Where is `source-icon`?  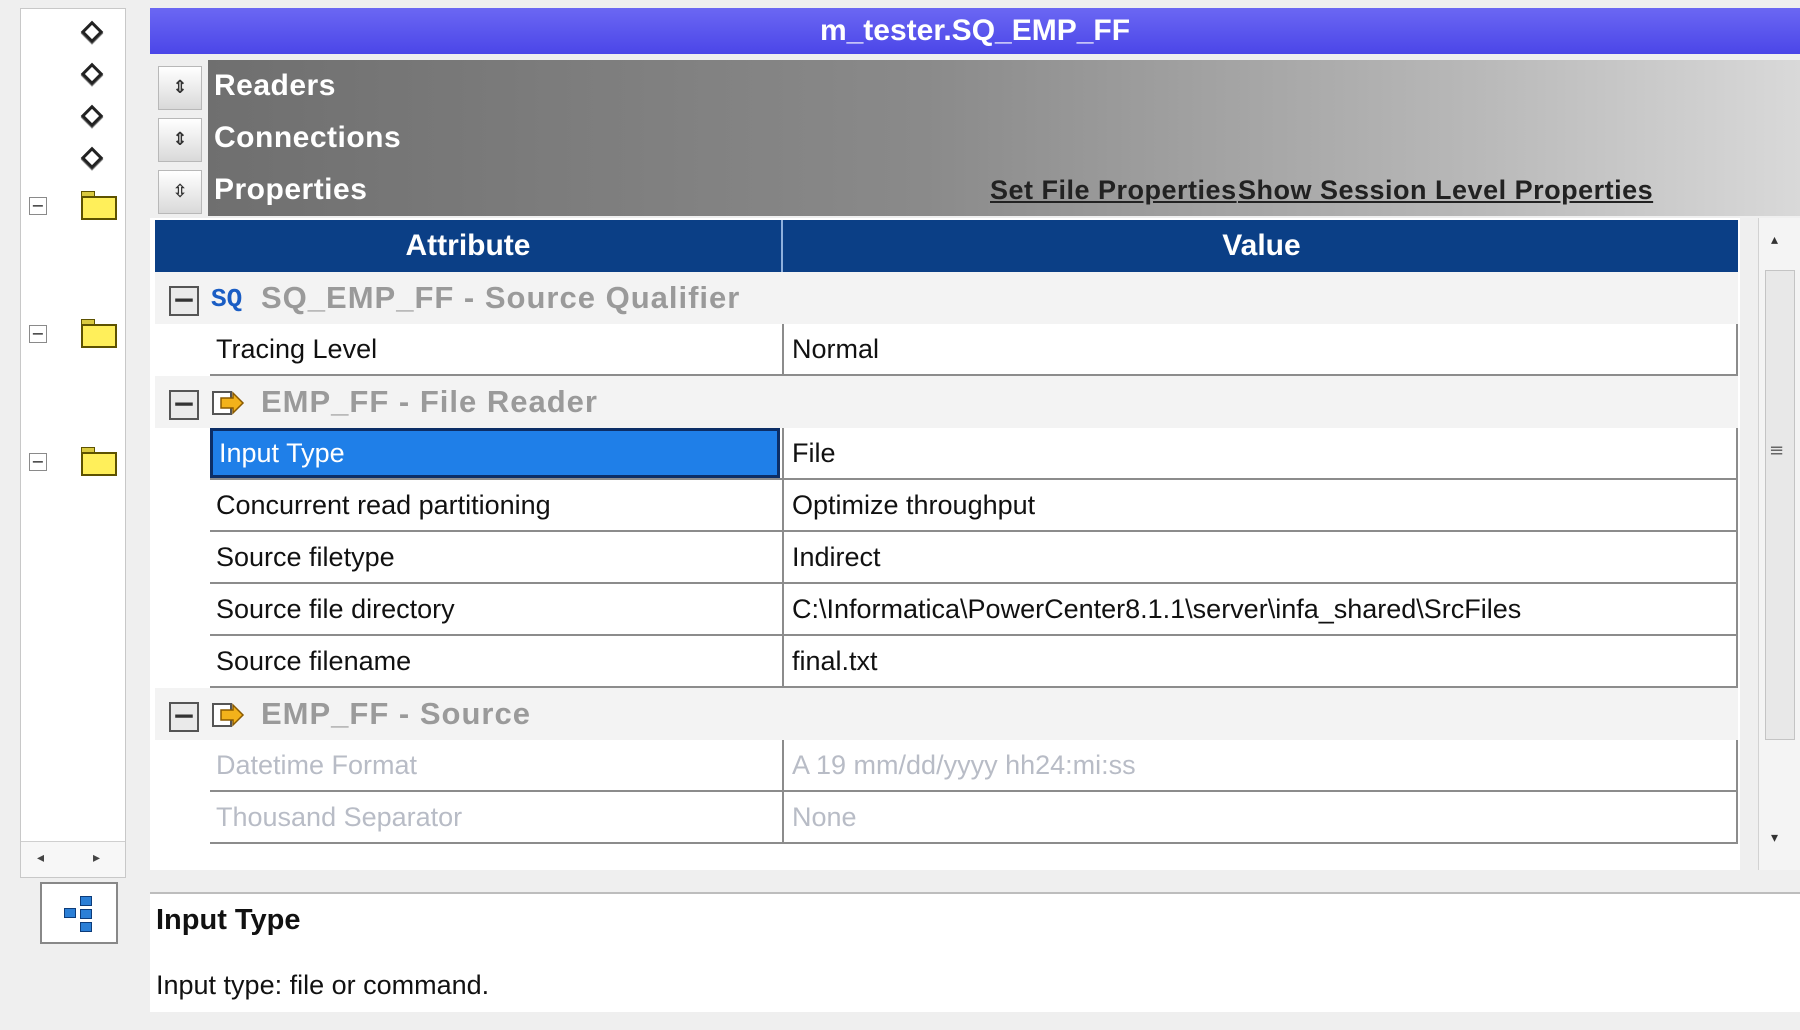 source-icon is located at coordinates (228, 715).